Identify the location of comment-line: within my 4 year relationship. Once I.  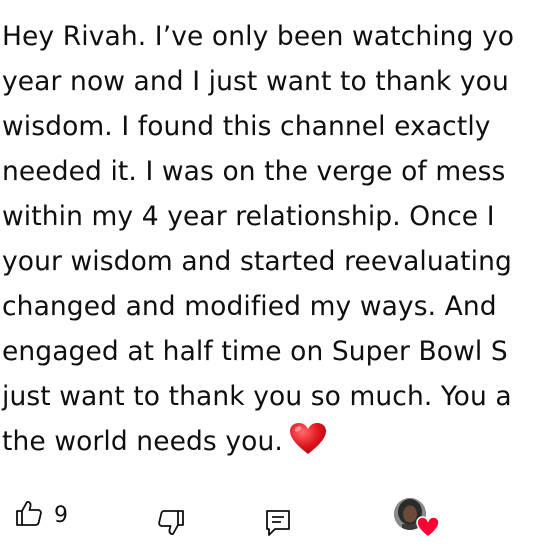
(248, 216).